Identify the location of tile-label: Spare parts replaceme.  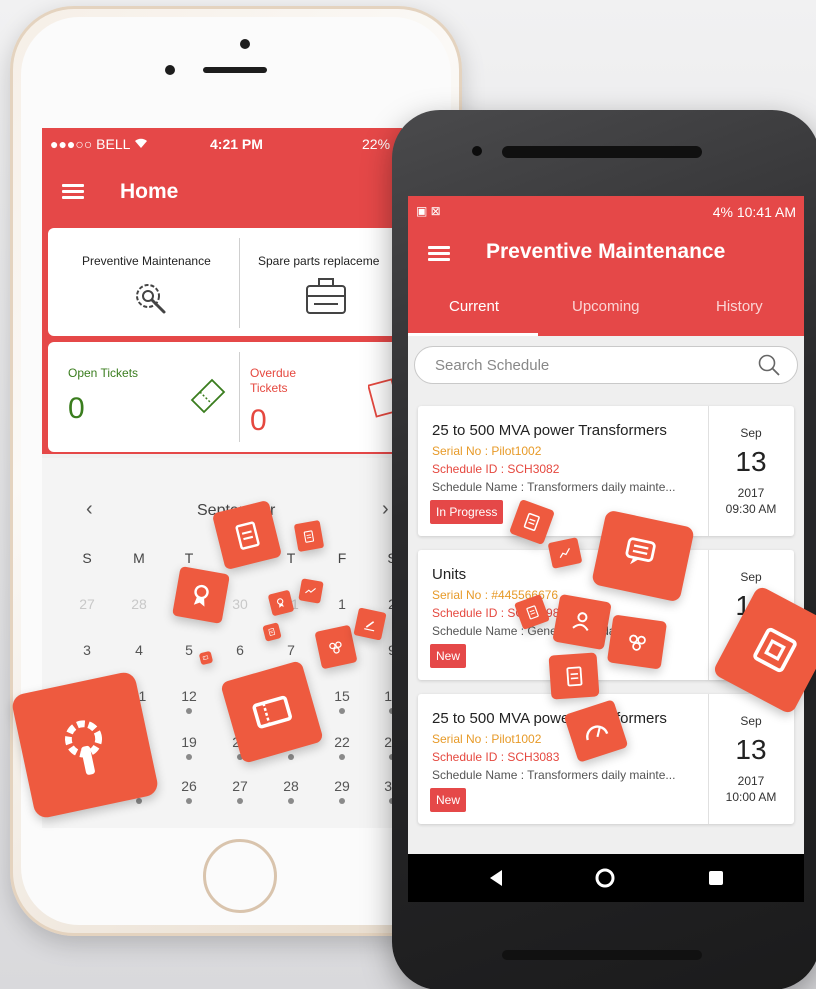
(319, 261).